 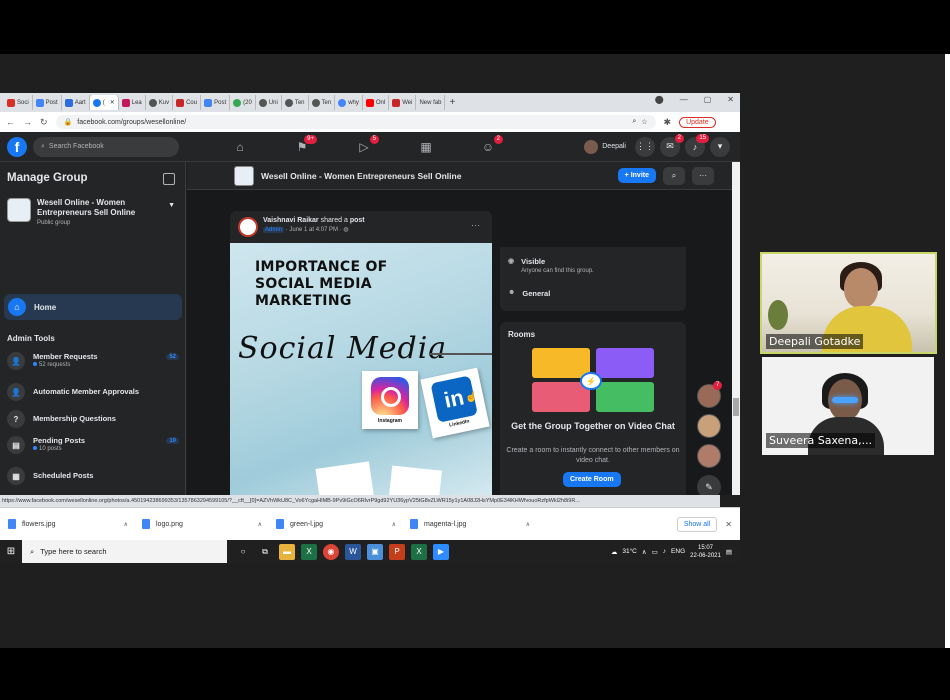 I want to click on browser-tab: Uni, so click(x=269, y=102).